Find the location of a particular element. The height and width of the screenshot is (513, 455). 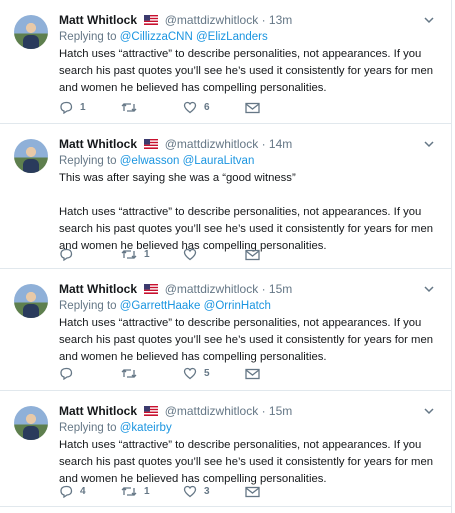

tweet-actions: 4 1 3 is located at coordinates (183, 491).